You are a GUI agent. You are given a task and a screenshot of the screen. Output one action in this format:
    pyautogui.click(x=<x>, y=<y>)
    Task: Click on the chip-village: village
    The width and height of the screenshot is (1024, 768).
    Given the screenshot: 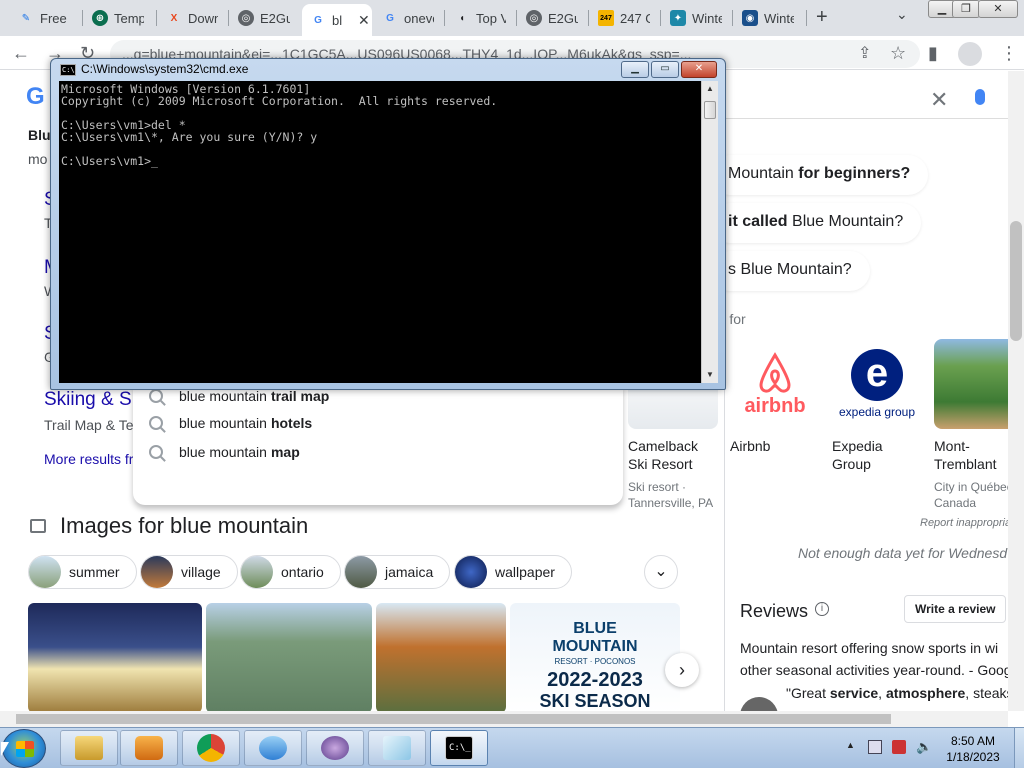 What is the action you would take?
    pyautogui.click(x=189, y=572)
    